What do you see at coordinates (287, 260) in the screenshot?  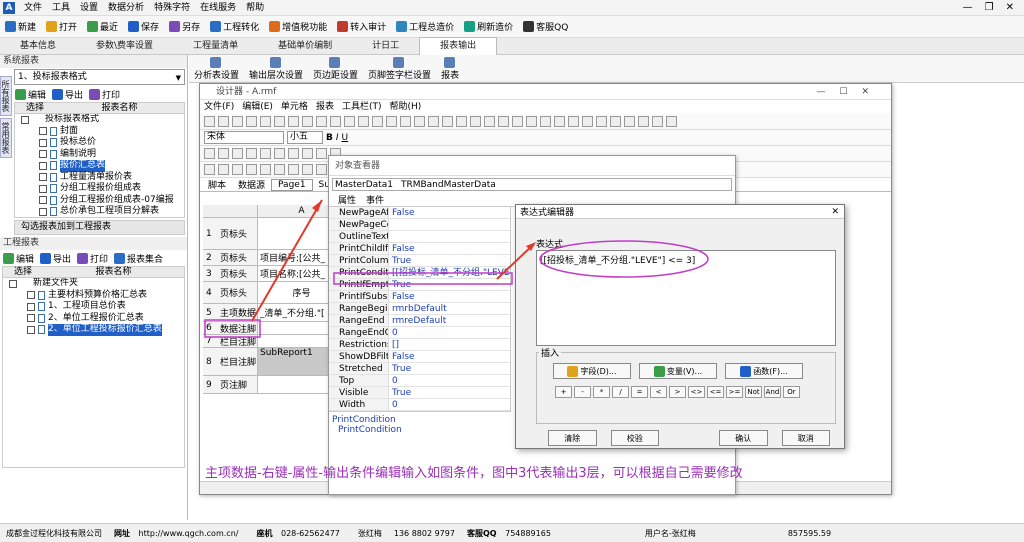 I see `arrow-to-inspector` at bounding box center [287, 260].